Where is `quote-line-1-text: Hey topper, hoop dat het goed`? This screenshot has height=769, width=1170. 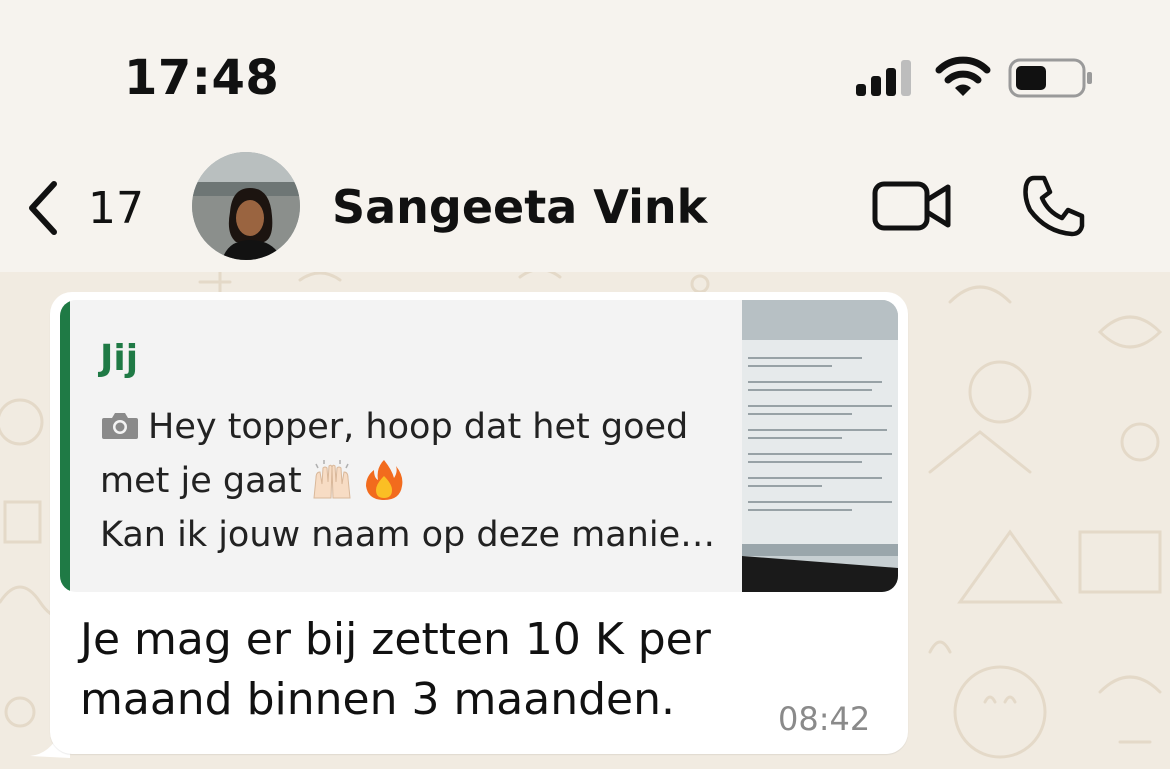
quote-line-1-text: Hey topper, hoop dat het goed is located at coordinates (418, 427).